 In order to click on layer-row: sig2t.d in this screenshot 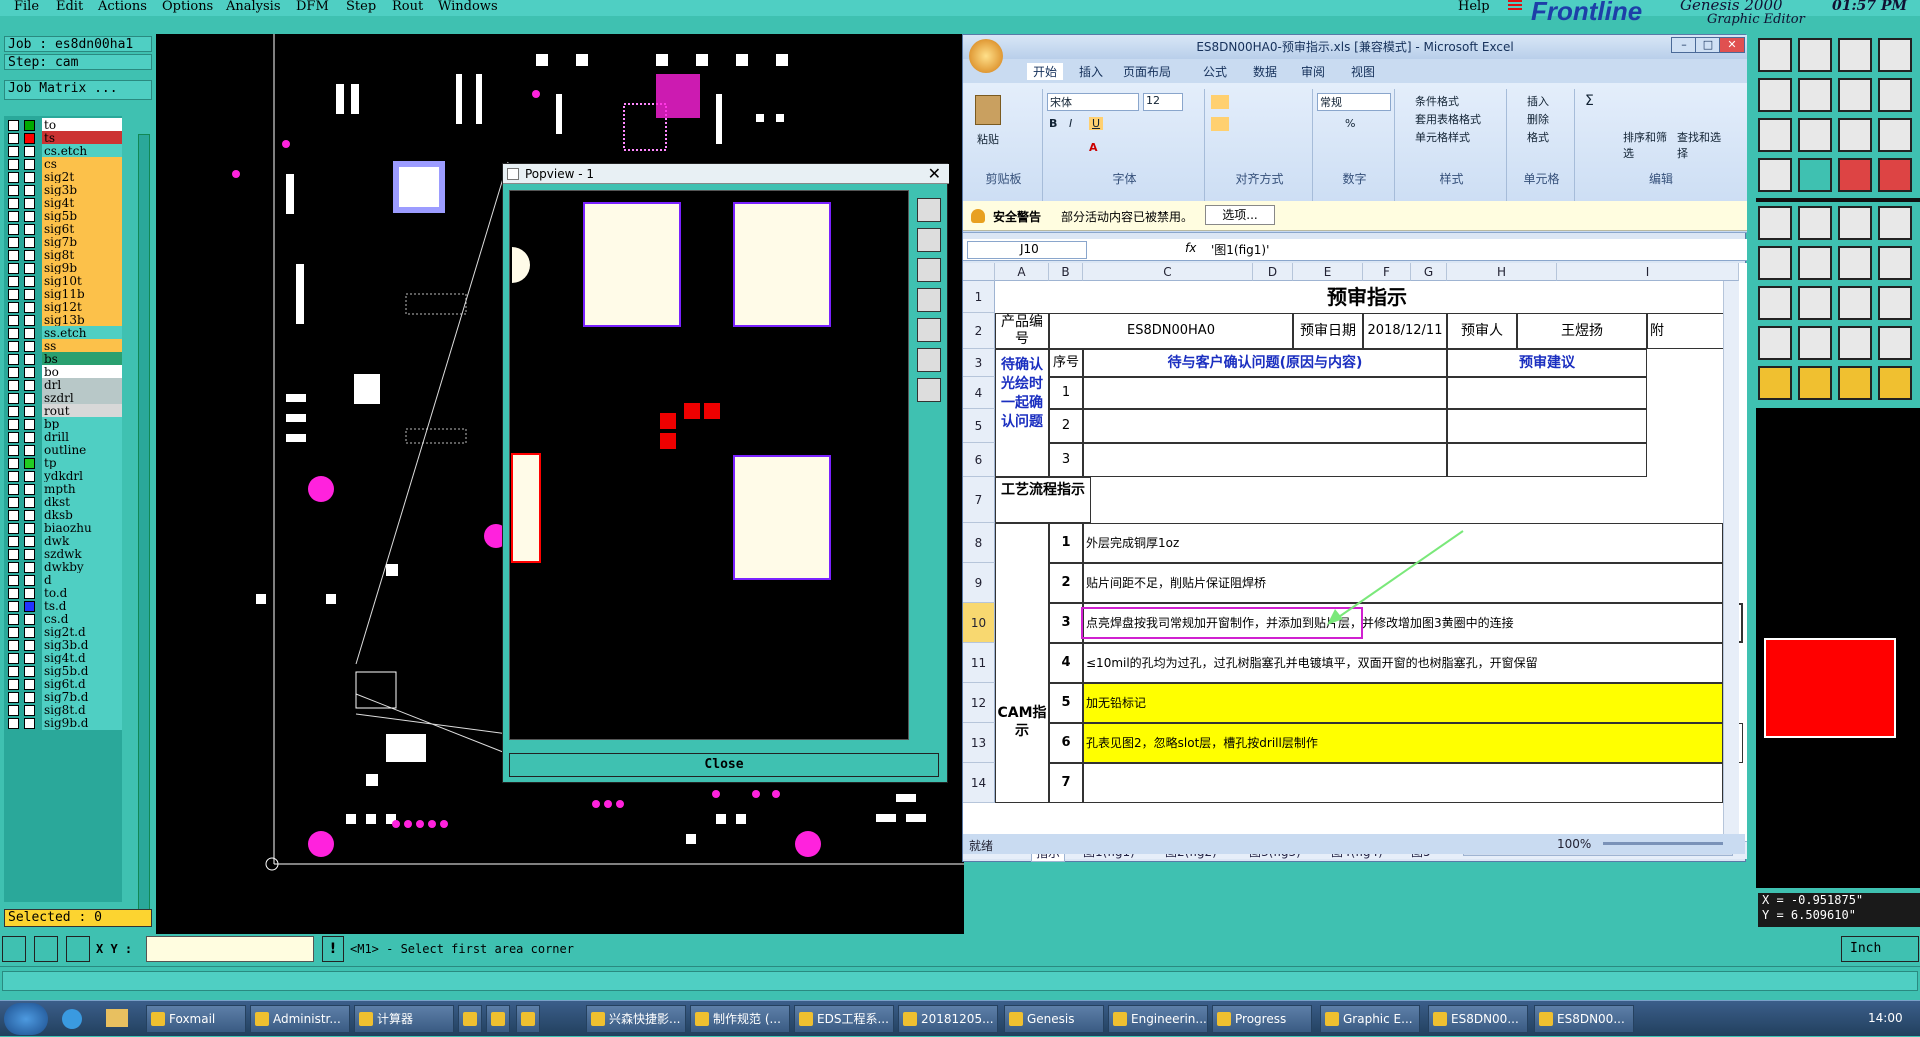, I will do `click(63, 632)`.